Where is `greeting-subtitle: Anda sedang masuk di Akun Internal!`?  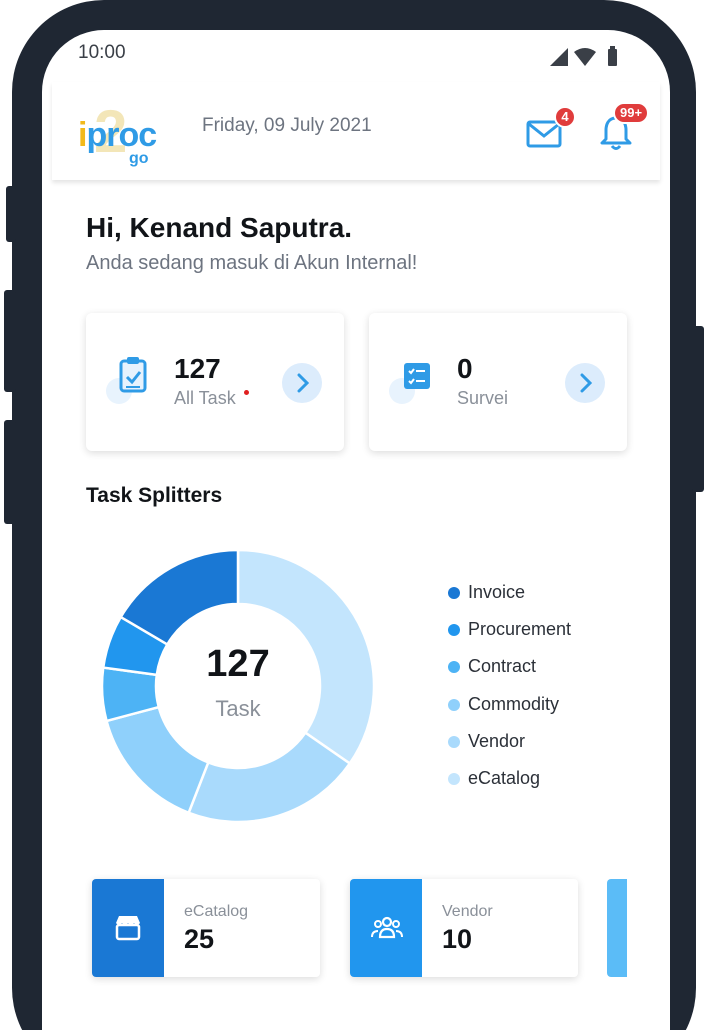 greeting-subtitle: Anda sedang masuk di Akun Internal! is located at coordinates (252, 263).